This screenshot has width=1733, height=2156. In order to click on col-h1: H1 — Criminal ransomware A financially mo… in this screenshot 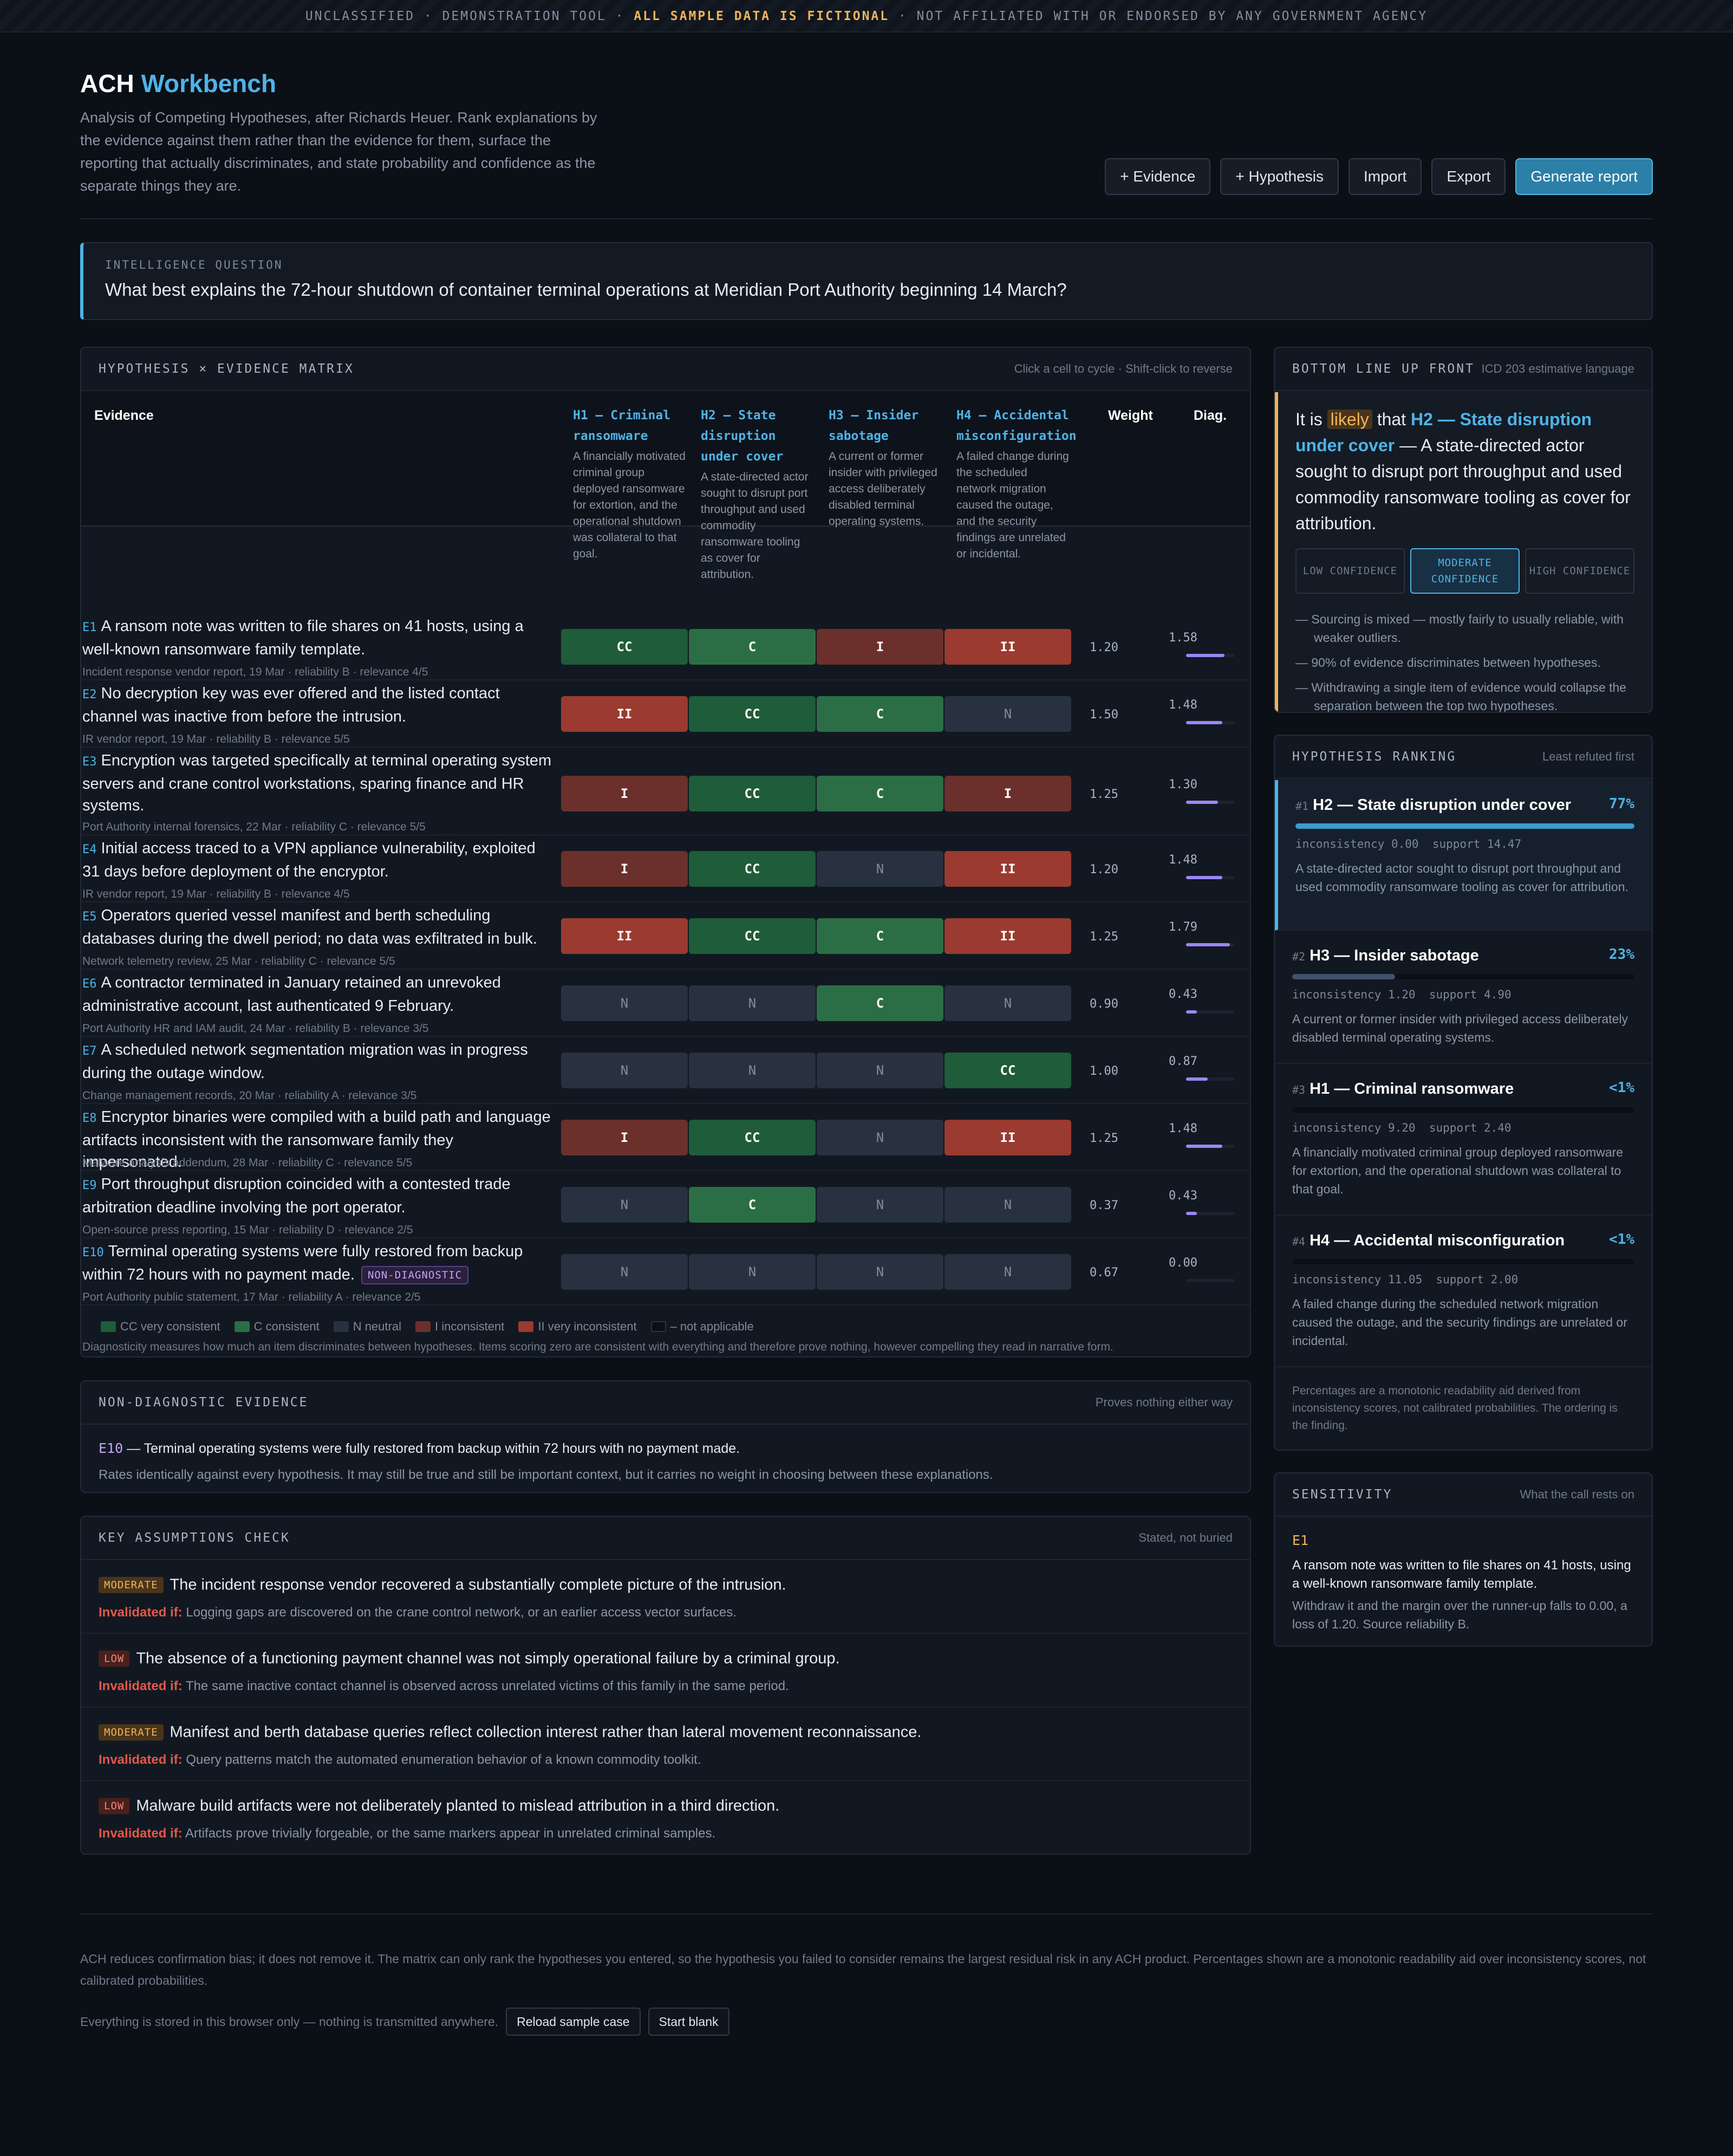, I will do `click(630, 483)`.